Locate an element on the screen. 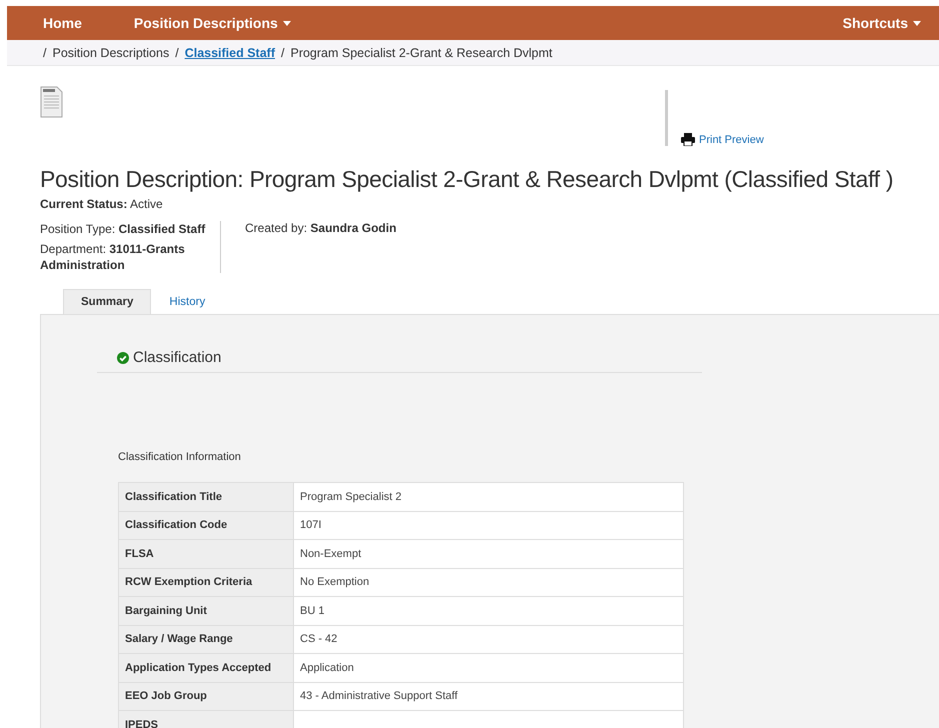  field-label: FLSA is located at coordinates (206, 554).